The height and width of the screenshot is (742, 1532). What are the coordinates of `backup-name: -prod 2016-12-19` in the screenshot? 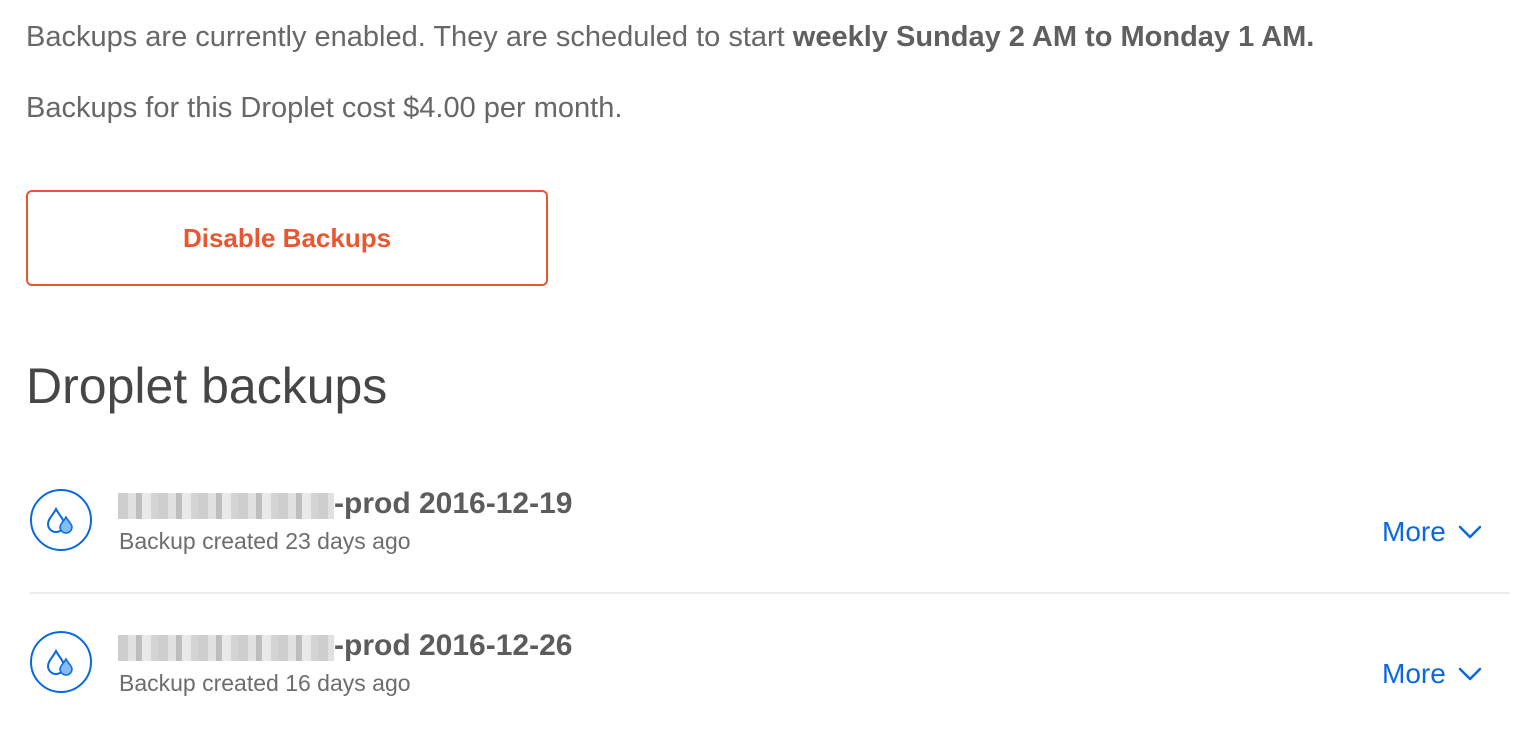 It's located at (345, 504).